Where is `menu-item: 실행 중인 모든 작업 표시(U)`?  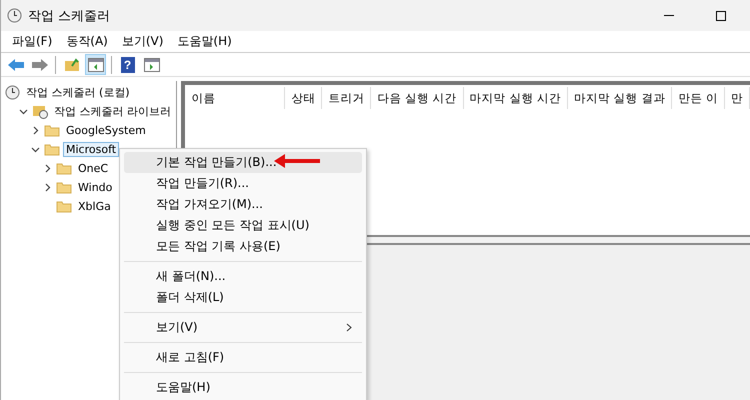 menu-item: 실행 중인 모든 작업 표시(U) is located at coordinates (243, 225).